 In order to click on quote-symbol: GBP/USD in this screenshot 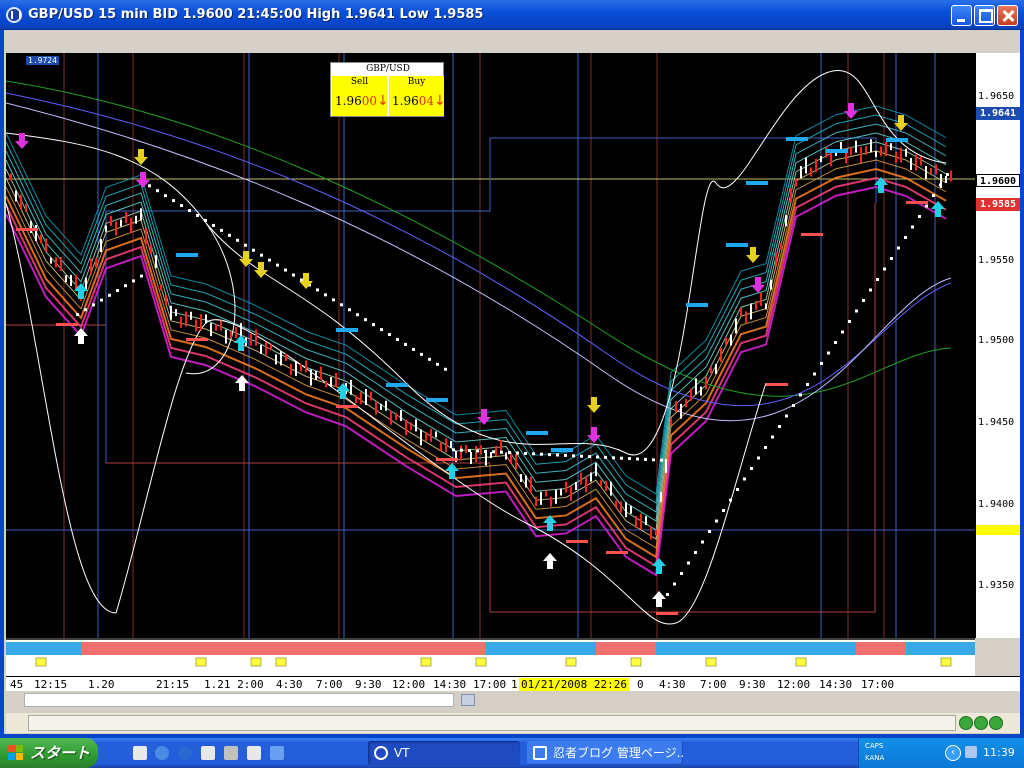, I will do `click(388, 69)`.